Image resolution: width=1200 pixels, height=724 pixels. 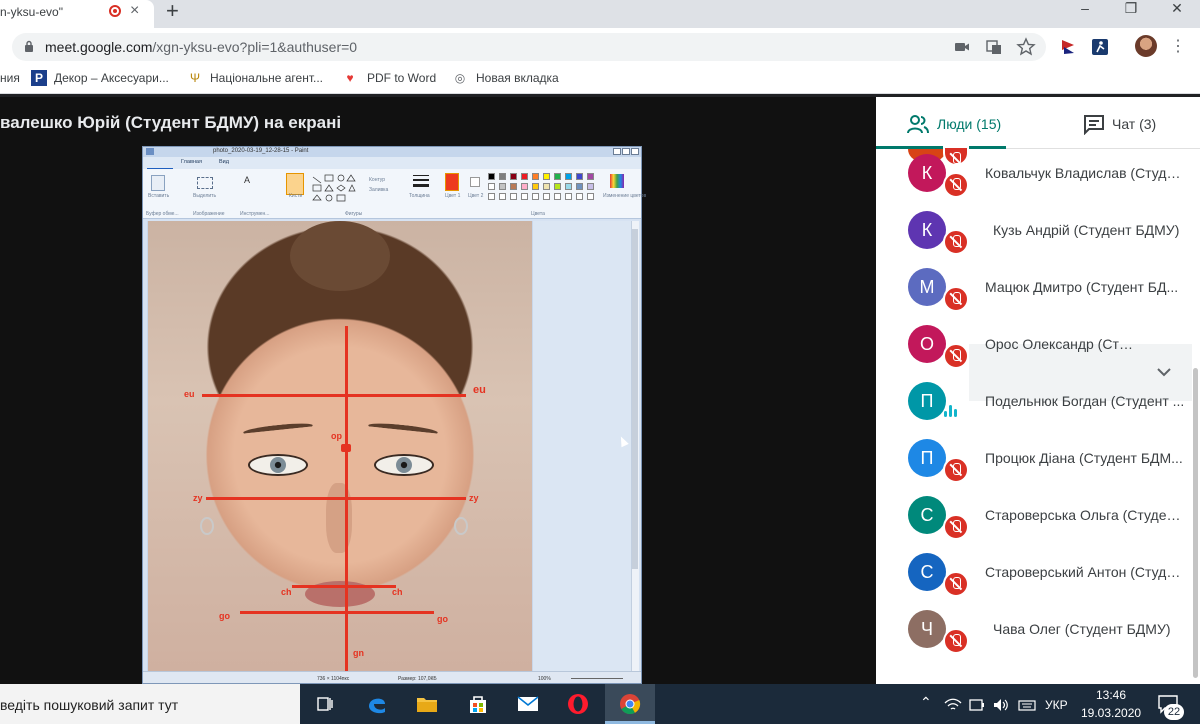 I want to click on paint-scroll-thumb, so click(x=635, y=399).